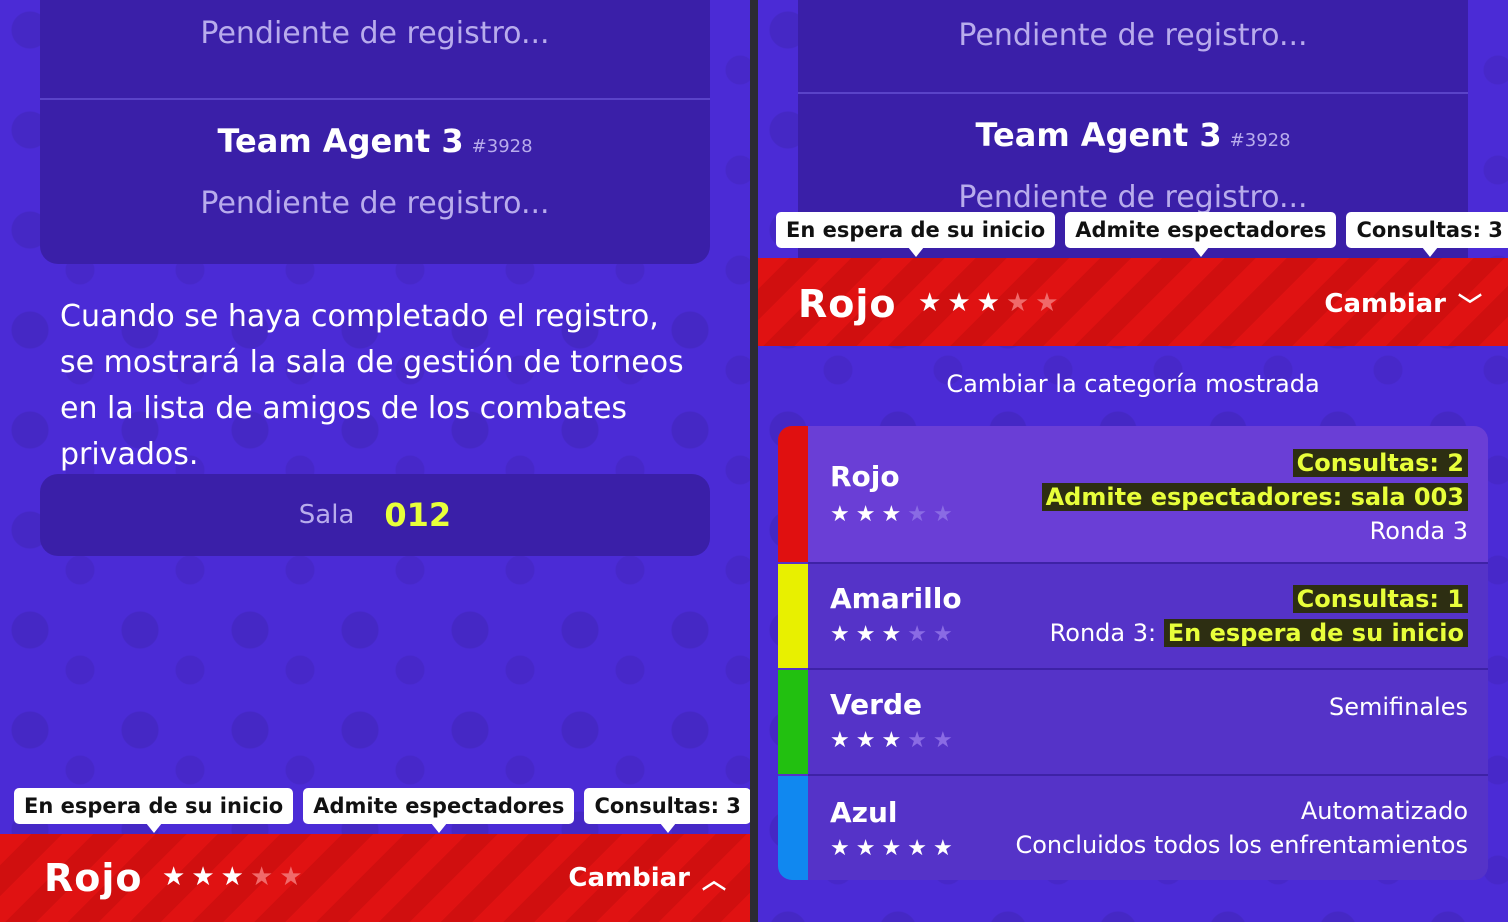 Image resolution: width=1508 pixels, height=922 pixels. Describe the element at coordinates (1133, 384) in the screenshot. I see `category-list-title: Cambiar la categoría mostrada` at that location.